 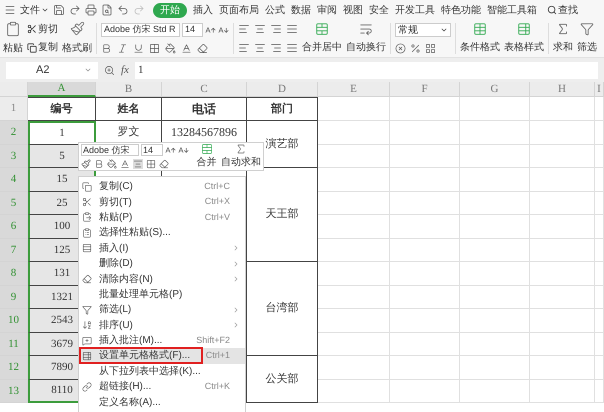 What do you see at coordinates (599, 89) in the screenshot?
I see `column-header: I` at bounding box center [599, 89].